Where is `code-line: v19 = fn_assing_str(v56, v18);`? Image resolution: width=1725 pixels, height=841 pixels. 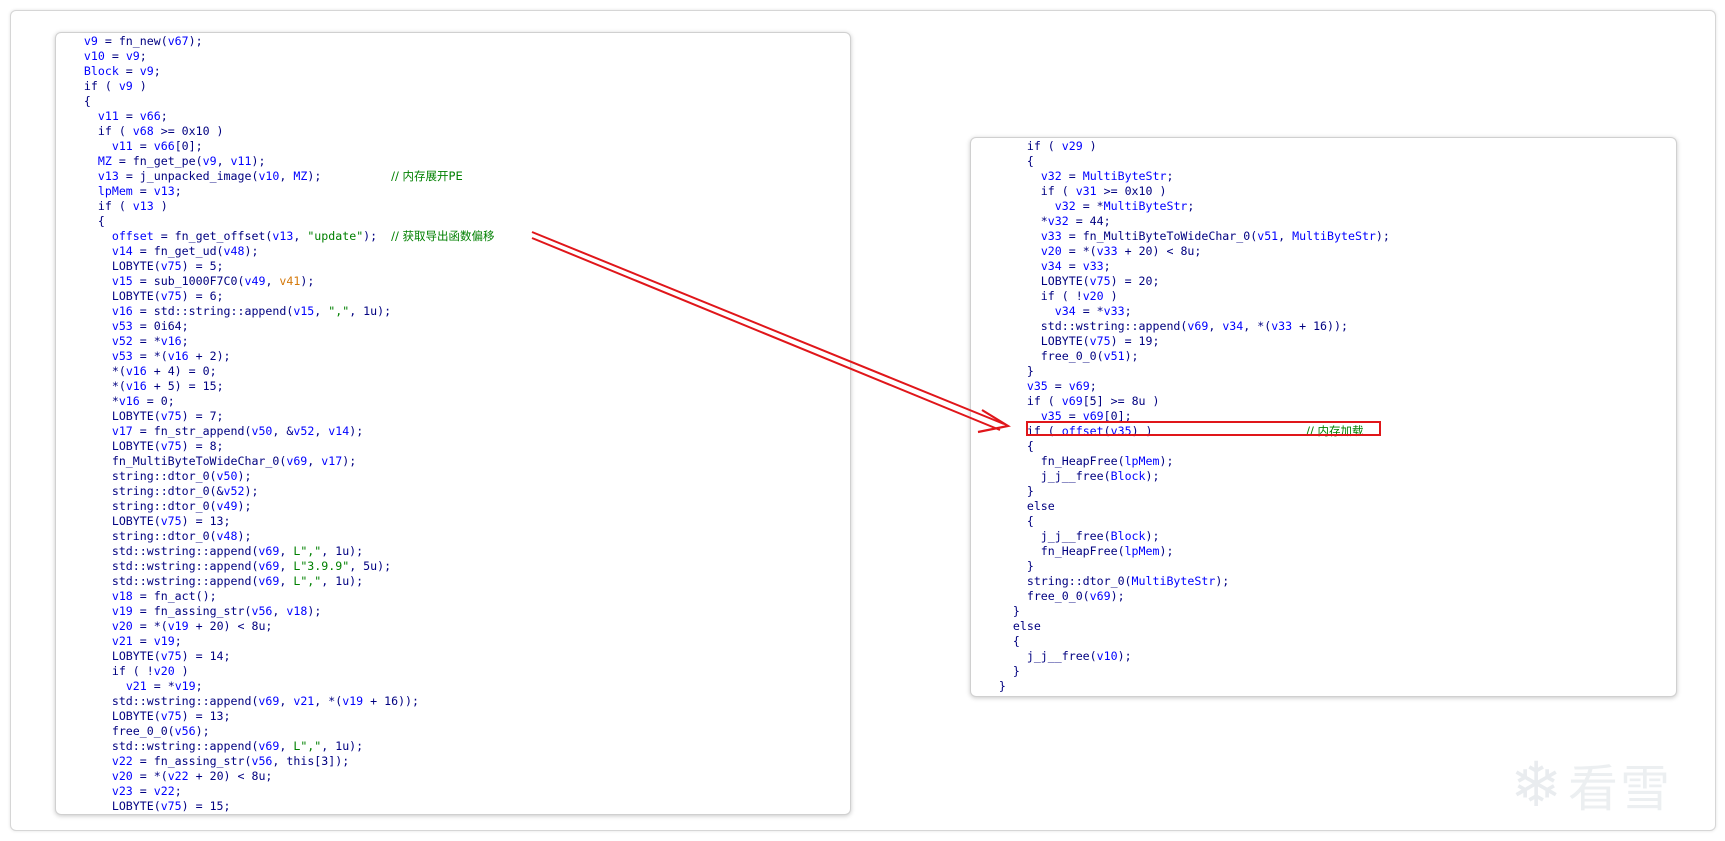 code-line: v19 = fn_assing_str(v56, v18); is located at coordinates (216, 611).